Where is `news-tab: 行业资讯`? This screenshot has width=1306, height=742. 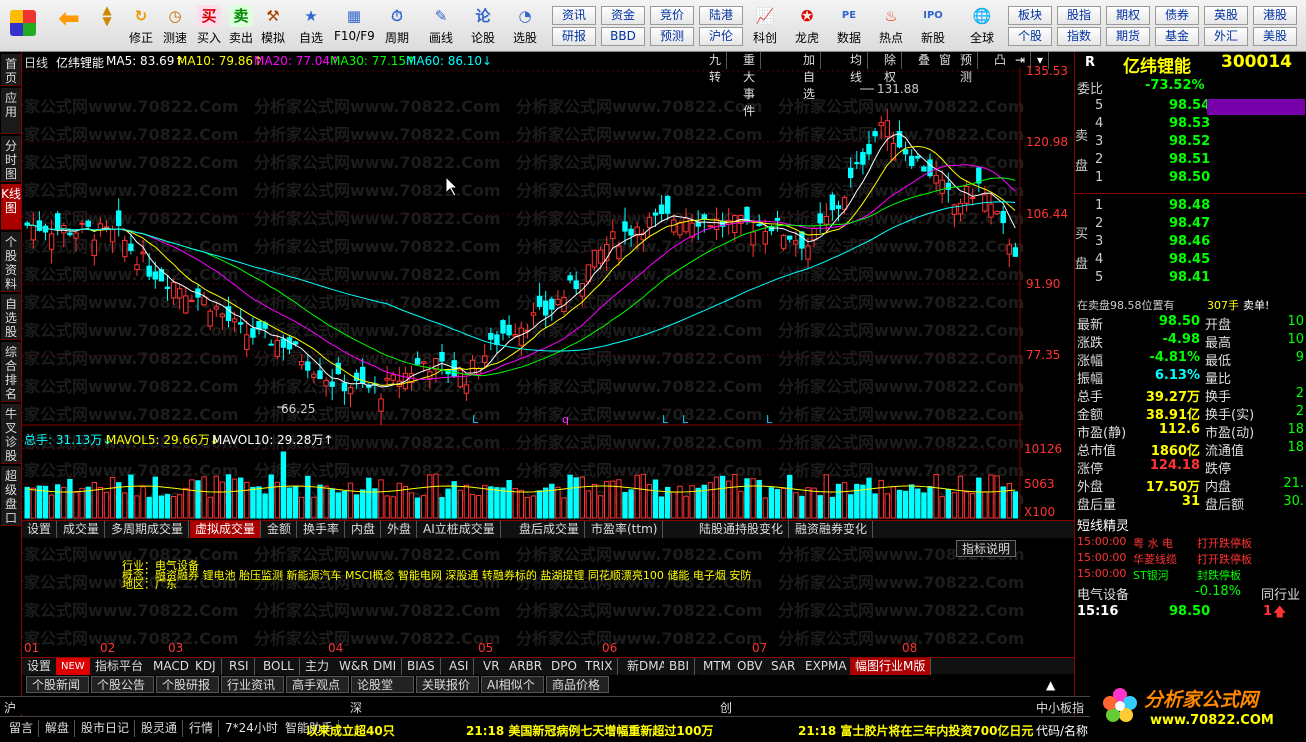
news-tab: 行业资讯 is located at coordinates (252, 684).